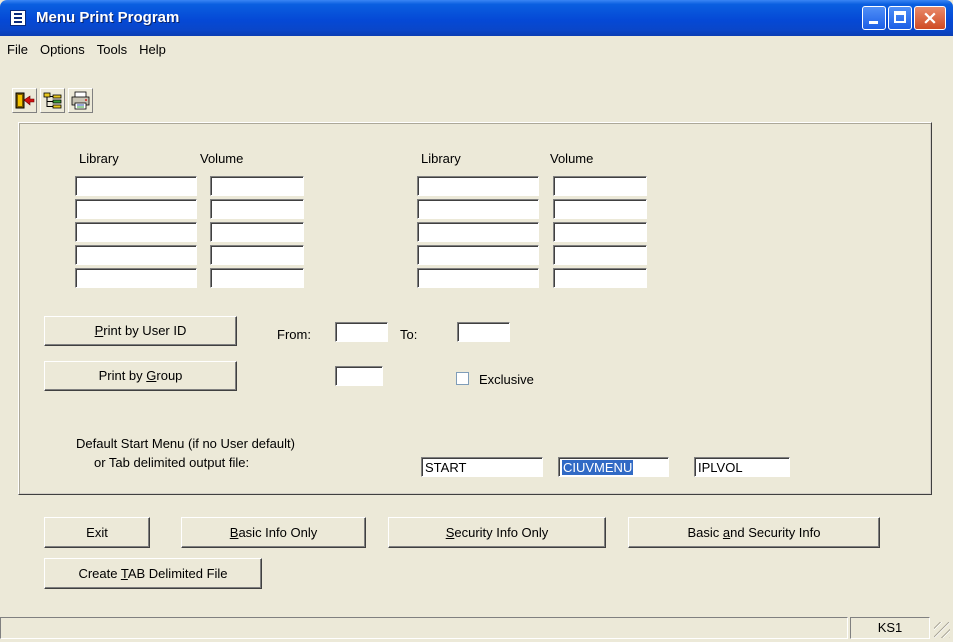 This screenshot has width=953, height=642. Describe the element at coordinates (482, 467) in the screenshot. I see `start-menu-input: START` at that location.